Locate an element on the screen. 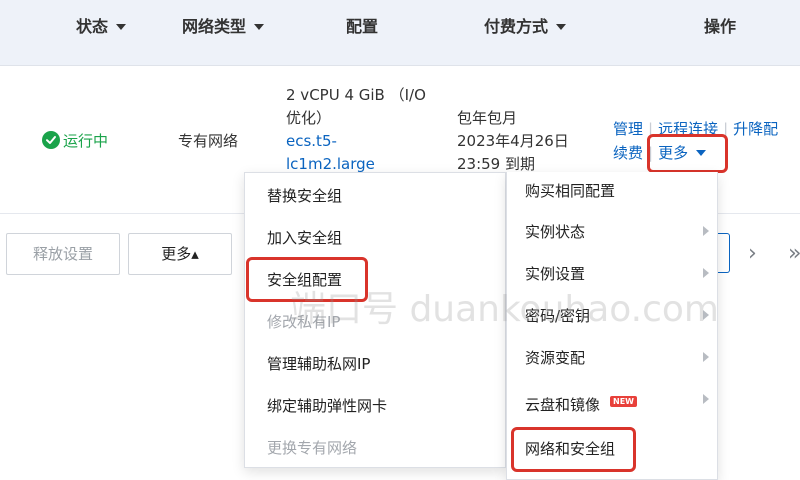 This screenshot has width=800, height=480. column-header-actions: 操作 is located at coordinates (720, 26).